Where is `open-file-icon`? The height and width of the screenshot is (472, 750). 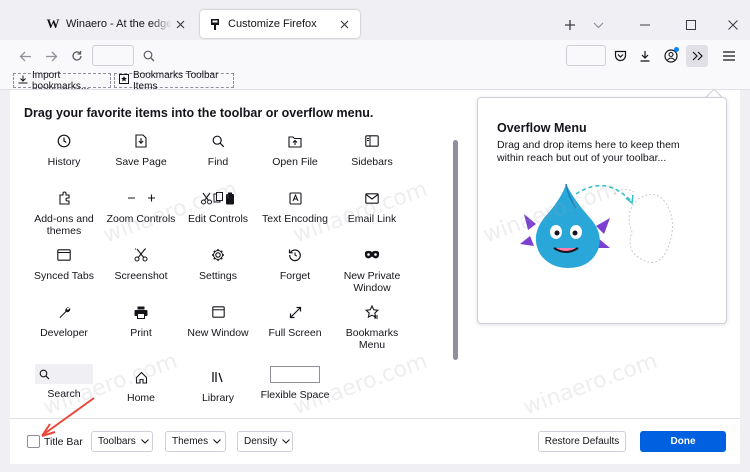
open-file-icon is located at coordinates (295, 141).